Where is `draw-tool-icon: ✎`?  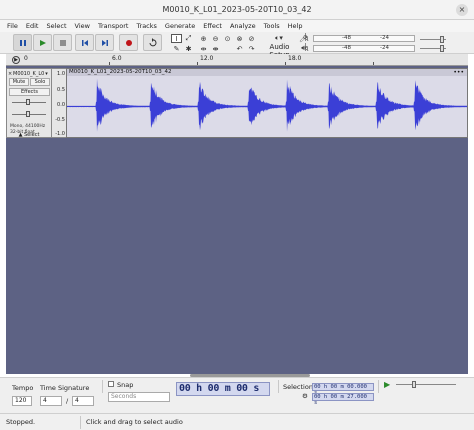 draw-tool-icon: ✎ is located at coordinates (176, 48).